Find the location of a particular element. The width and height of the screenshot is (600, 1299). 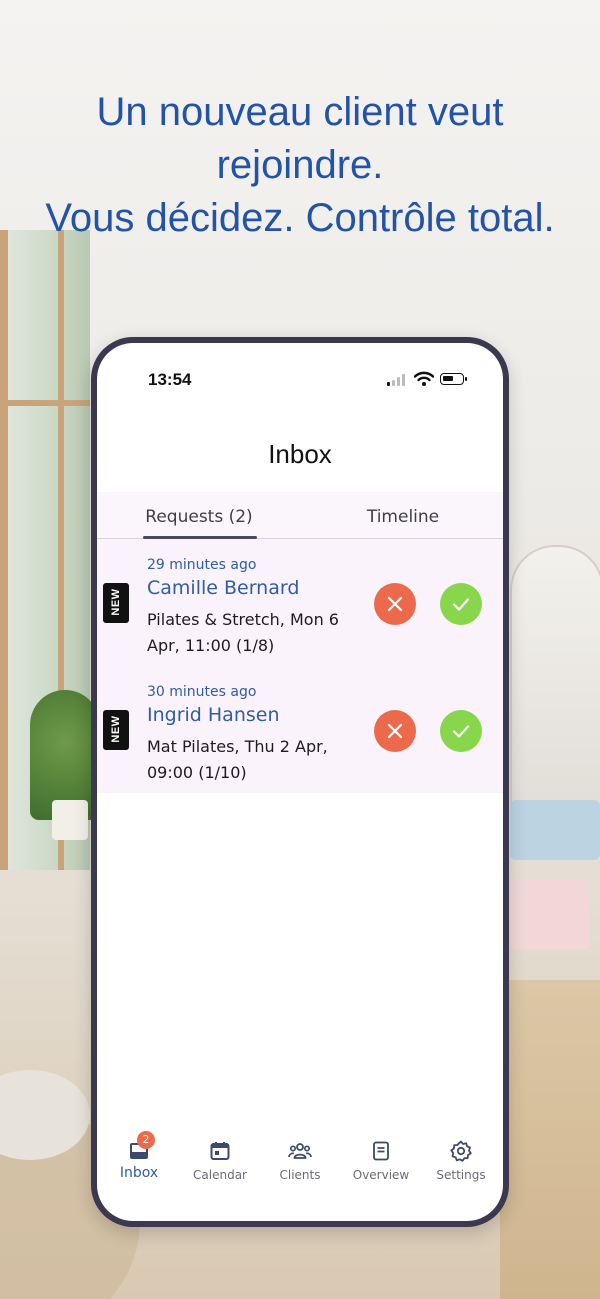

nav-label: Calendar is located at coordinates (220, 1175).